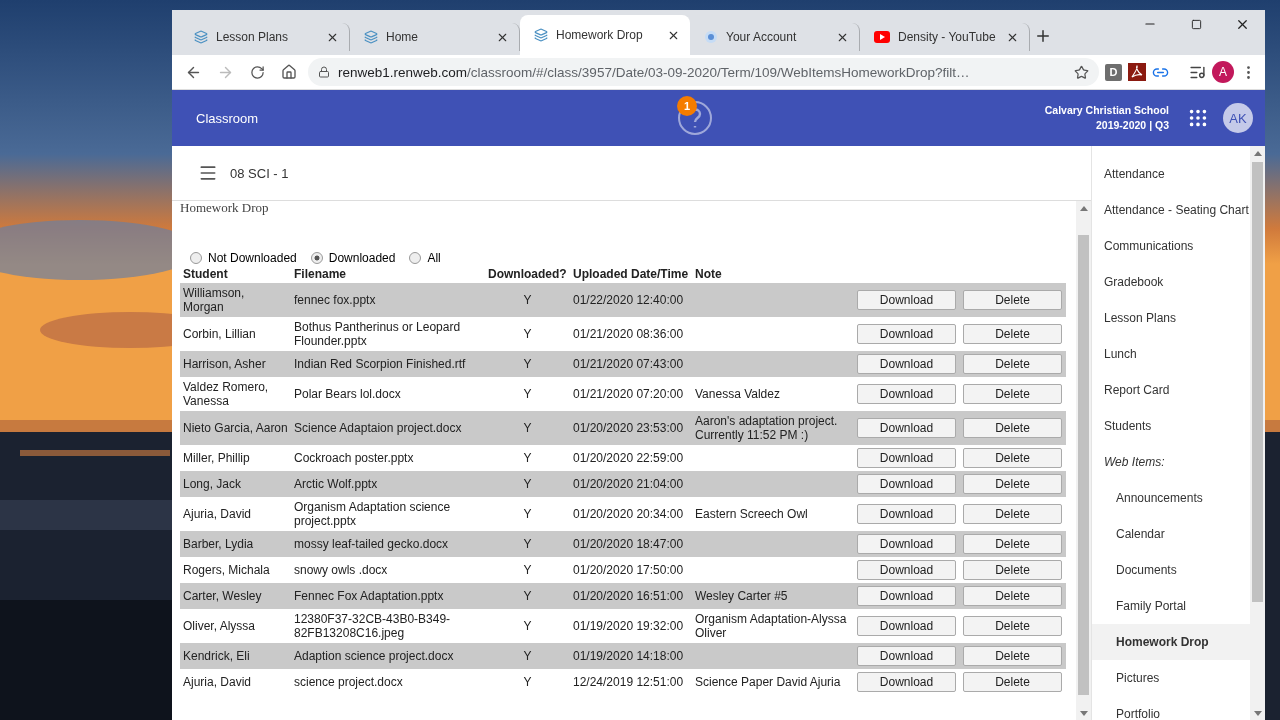 The width and height of the screenshot is (1280, 720). Describe the element at coordinates (1171, 210) in the screenshot. I see `nav-link: Attendance - Seating Chart` at that location.